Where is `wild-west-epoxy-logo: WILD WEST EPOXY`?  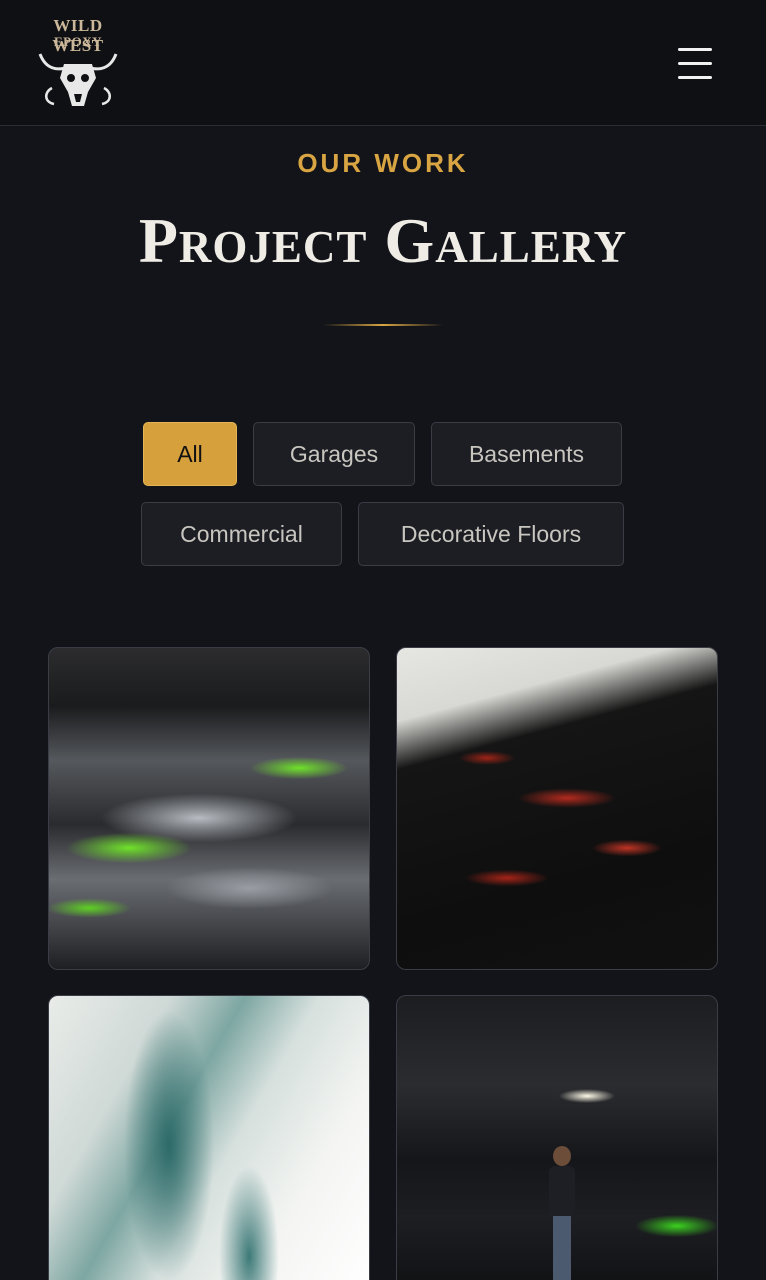
wild-west-epoxy-logo: WILD WEST EPOXY is located at coordinates (78, 62).